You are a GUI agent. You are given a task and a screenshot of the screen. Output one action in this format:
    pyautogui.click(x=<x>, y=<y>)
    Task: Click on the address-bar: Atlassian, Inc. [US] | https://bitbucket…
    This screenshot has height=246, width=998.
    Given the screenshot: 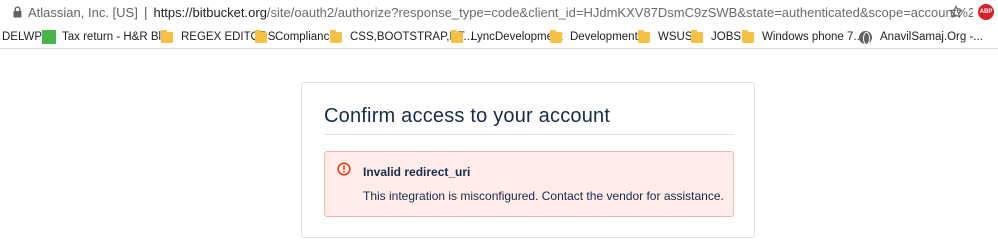 What is the action you would take?
    pyautogui.click(x=499, y=12)
    